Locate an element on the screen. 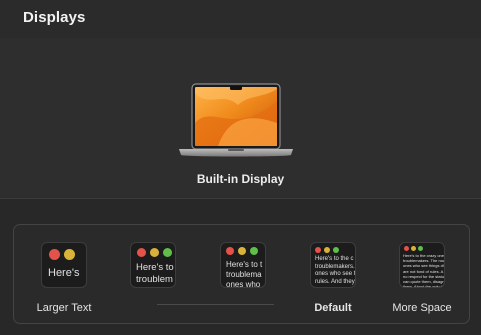  display-name: Built-in Display is located at coordinates (240, 179).